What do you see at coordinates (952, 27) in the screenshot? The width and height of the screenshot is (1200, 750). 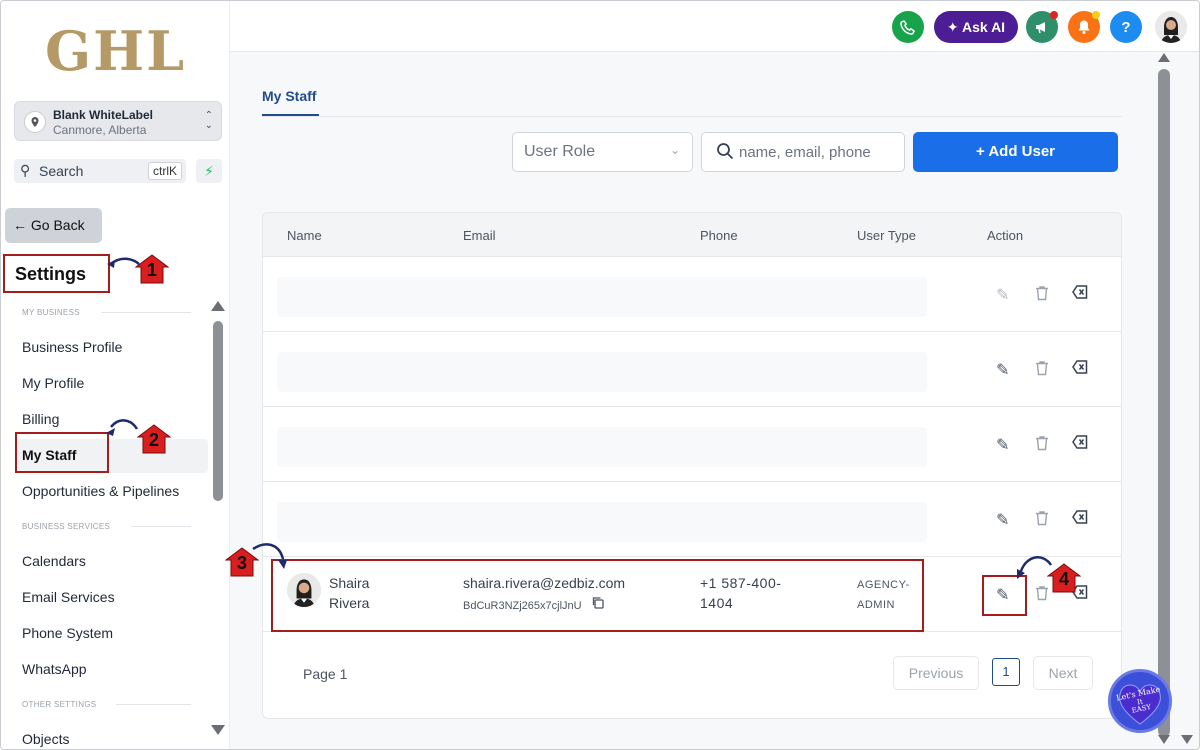 I see `sparkle-icon: ✦` at bounding box center [952, 27].